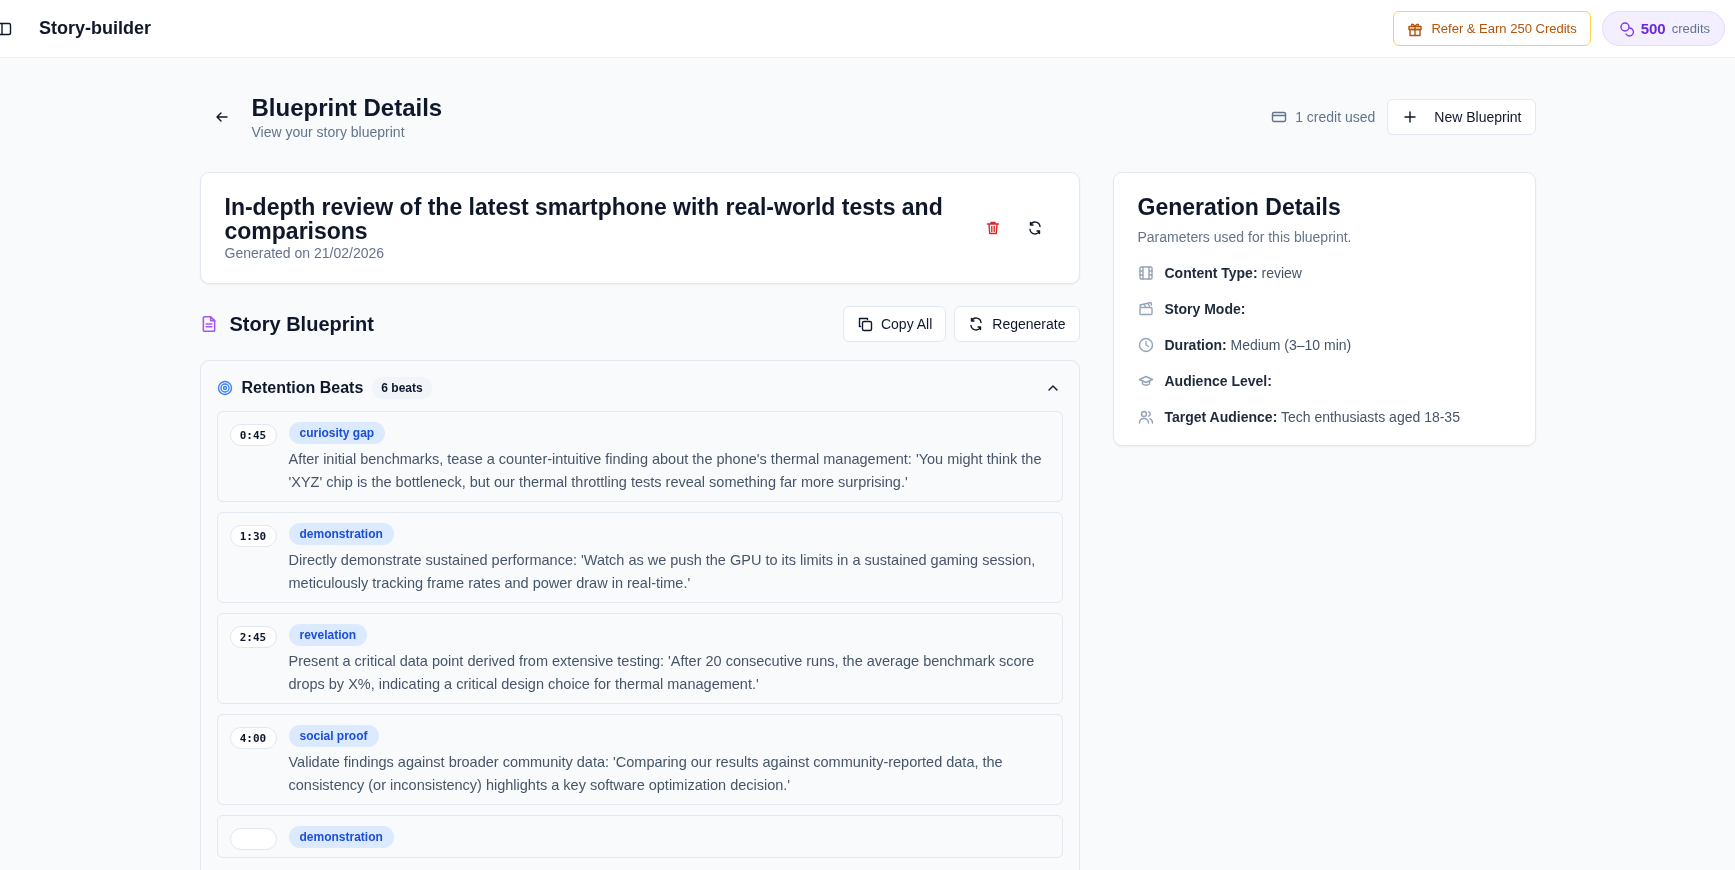 The height and width of the screenshot is (870, 1735). Describe the element at coordinates (1335, 117) in the screenshot. I see `credit-used-label: 1 credit used` at that location.